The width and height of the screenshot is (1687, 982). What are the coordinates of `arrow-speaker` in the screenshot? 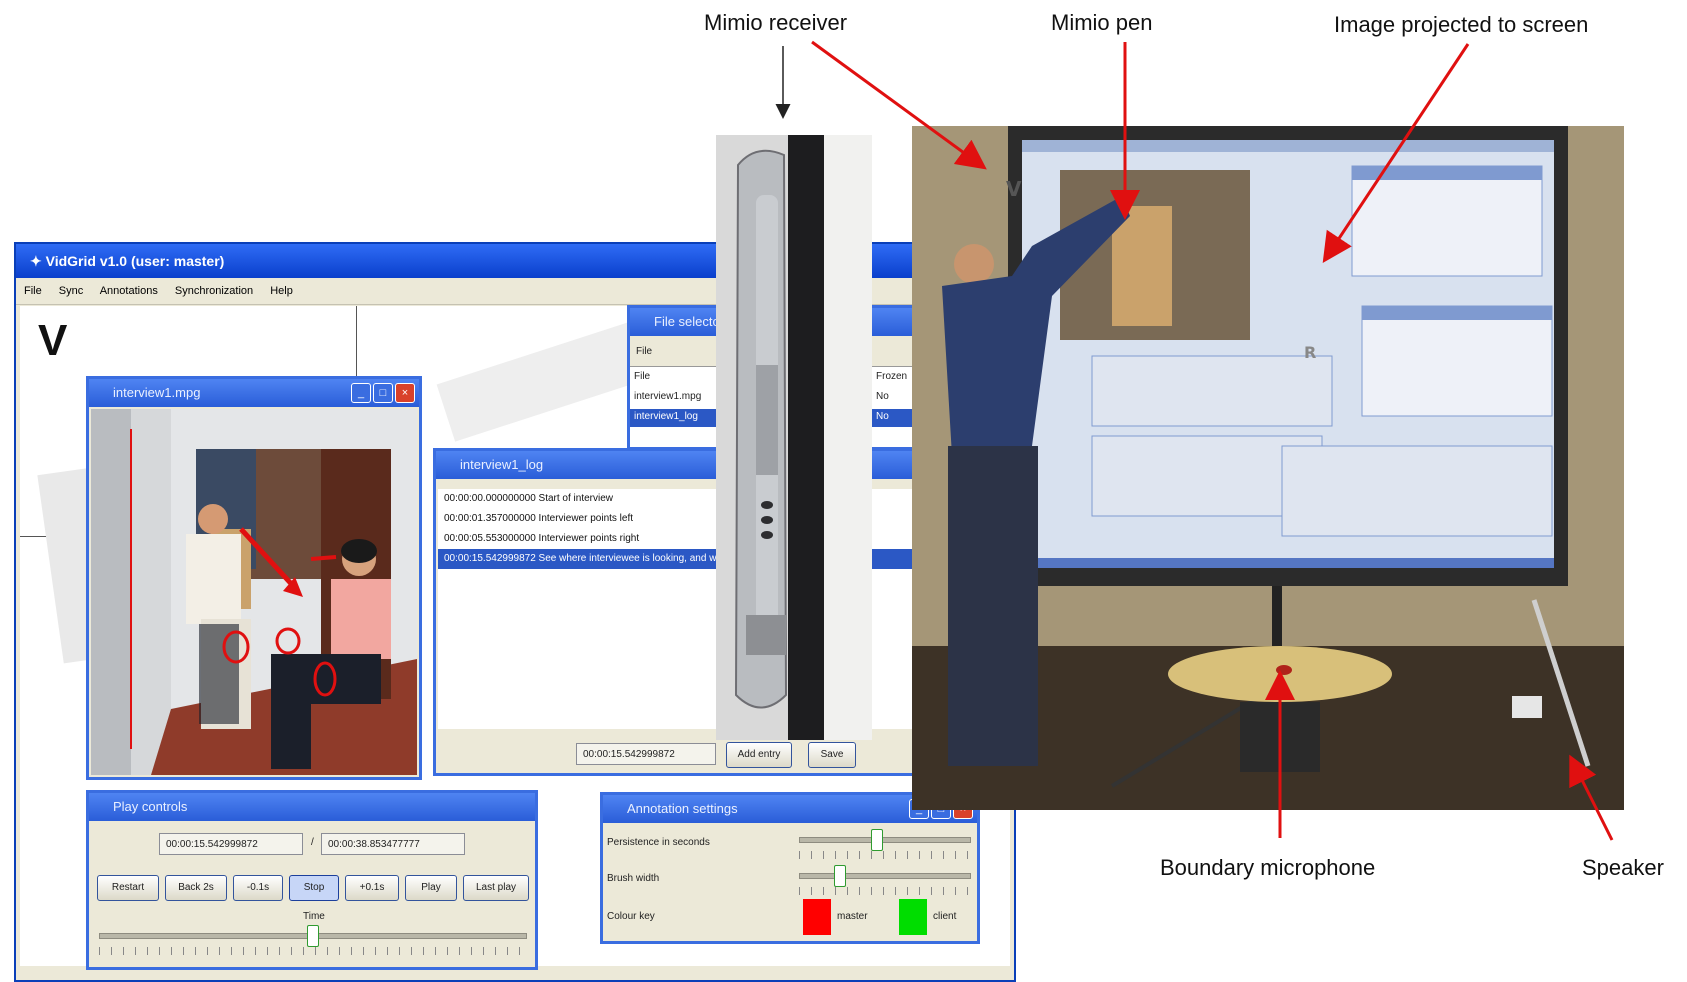 It's located at (1591, 797).